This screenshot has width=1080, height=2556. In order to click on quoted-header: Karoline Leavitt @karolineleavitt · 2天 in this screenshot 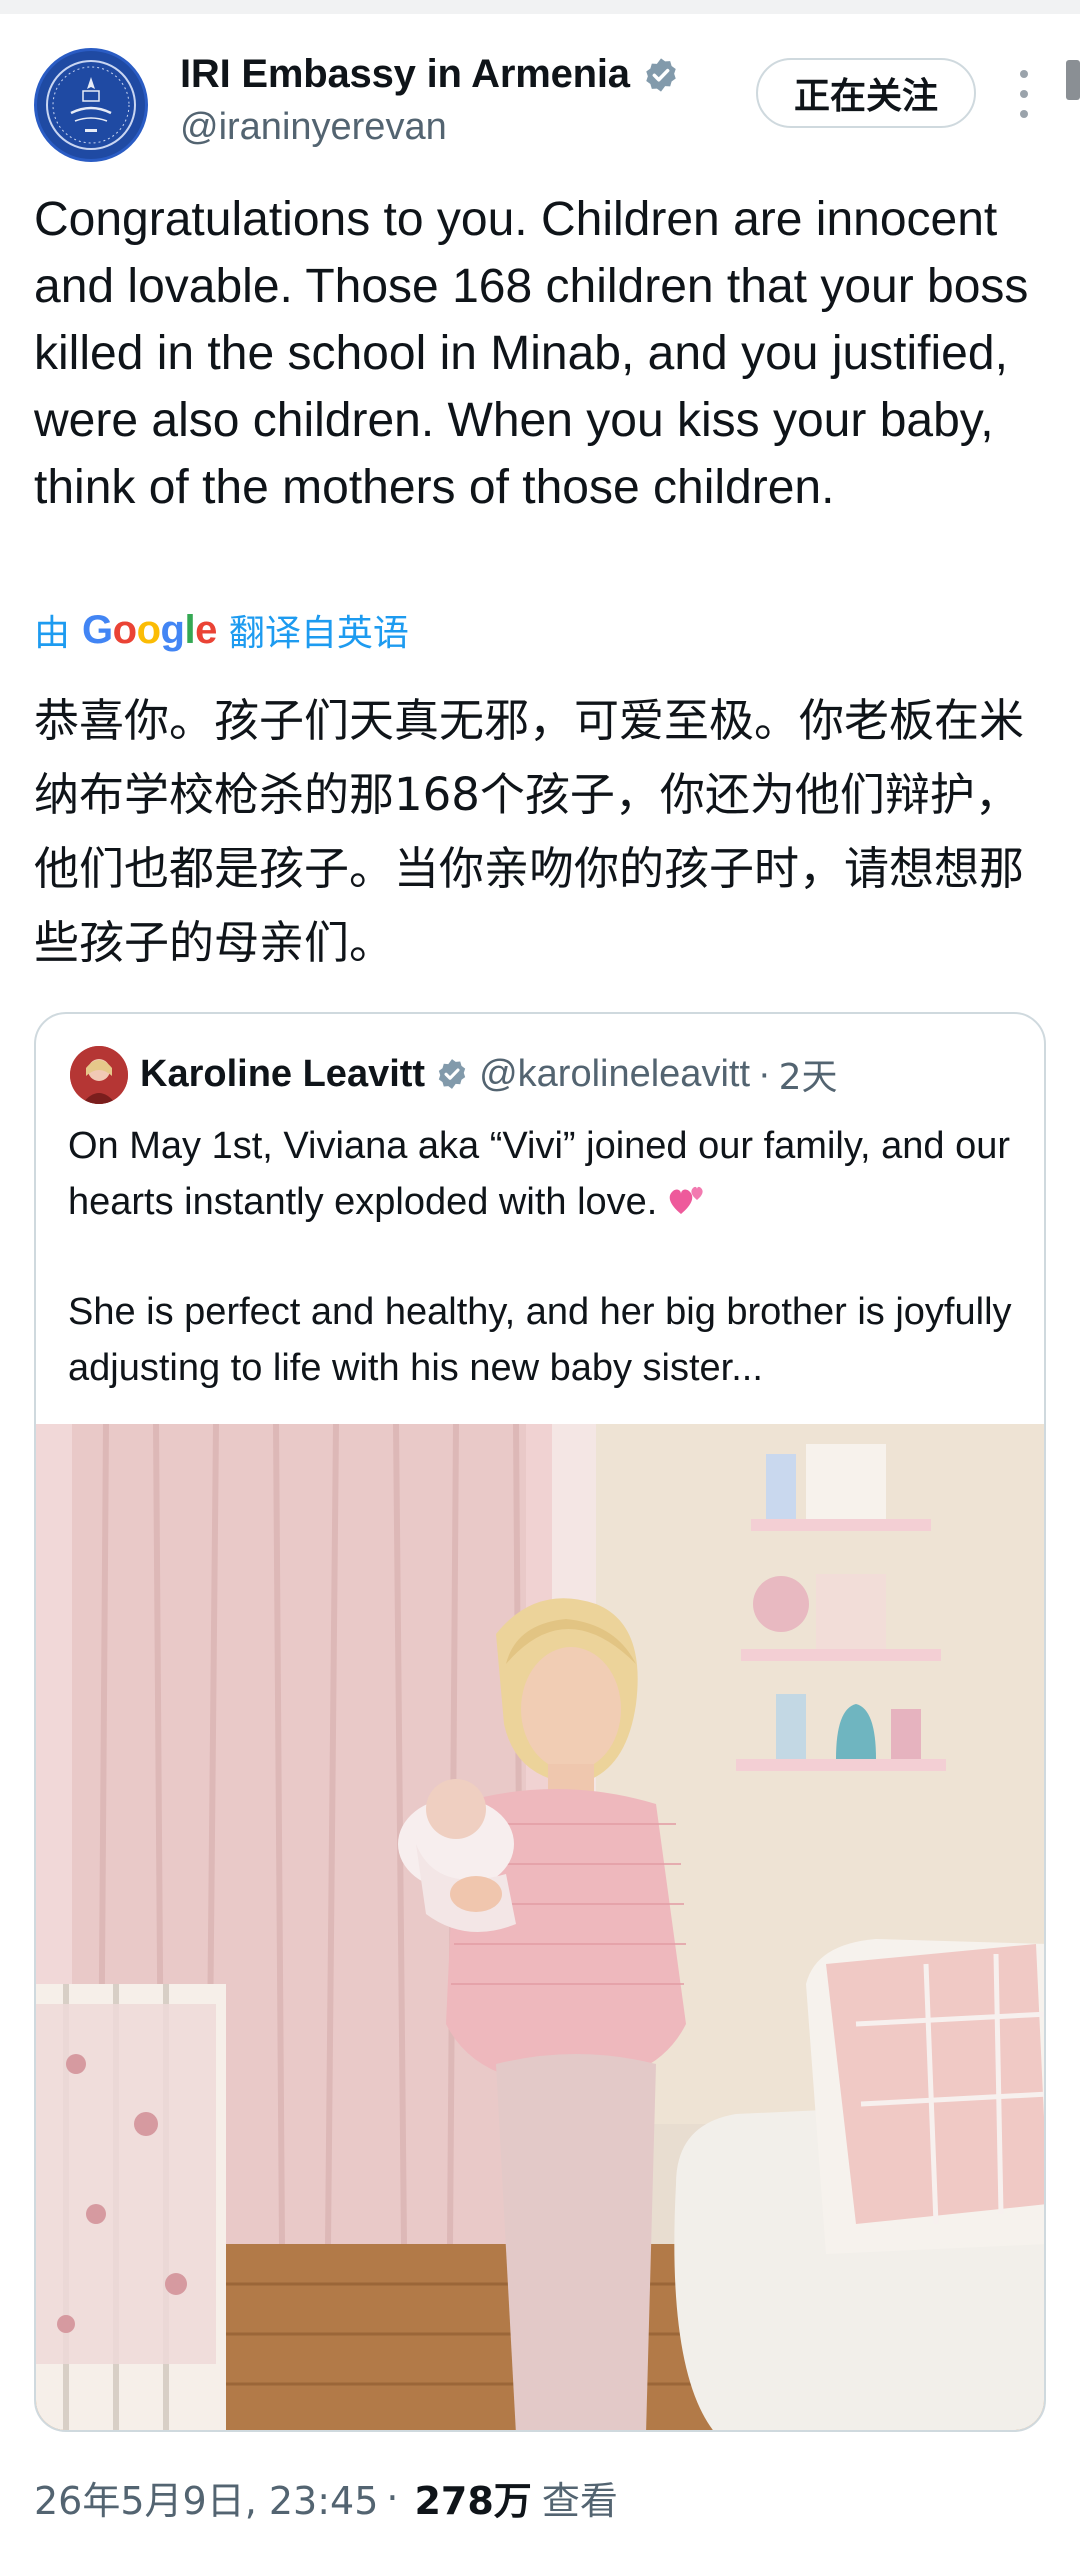, I will do `click(489, 1074)`.